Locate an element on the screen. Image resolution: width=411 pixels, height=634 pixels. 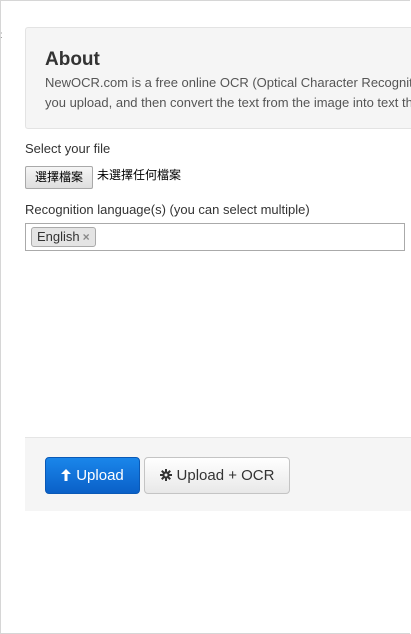
language-tag-english: English × is located at coordinates (63, 237).